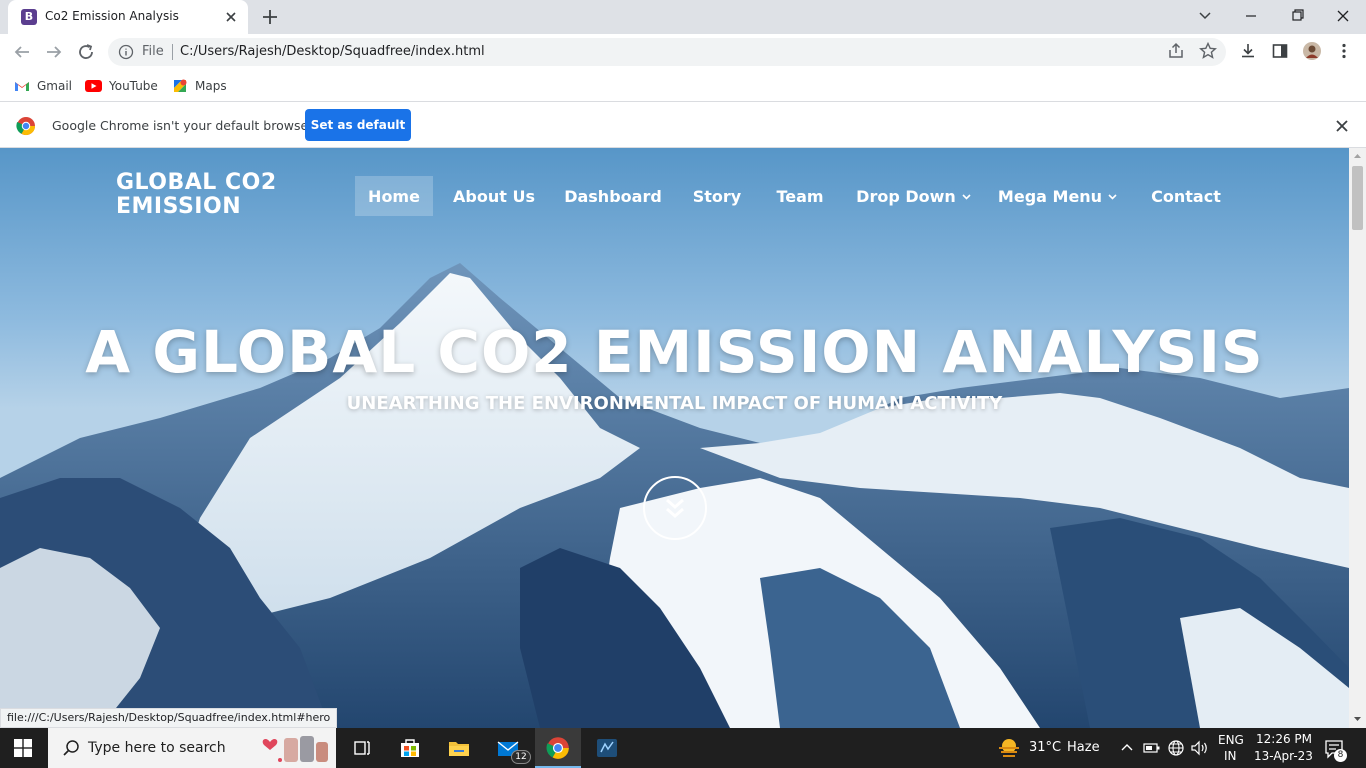  What do you see at coordinates (613, 196) in the screenshot?
I see `nav-dashboard: Dashboard` at bounding box center [613, 196].